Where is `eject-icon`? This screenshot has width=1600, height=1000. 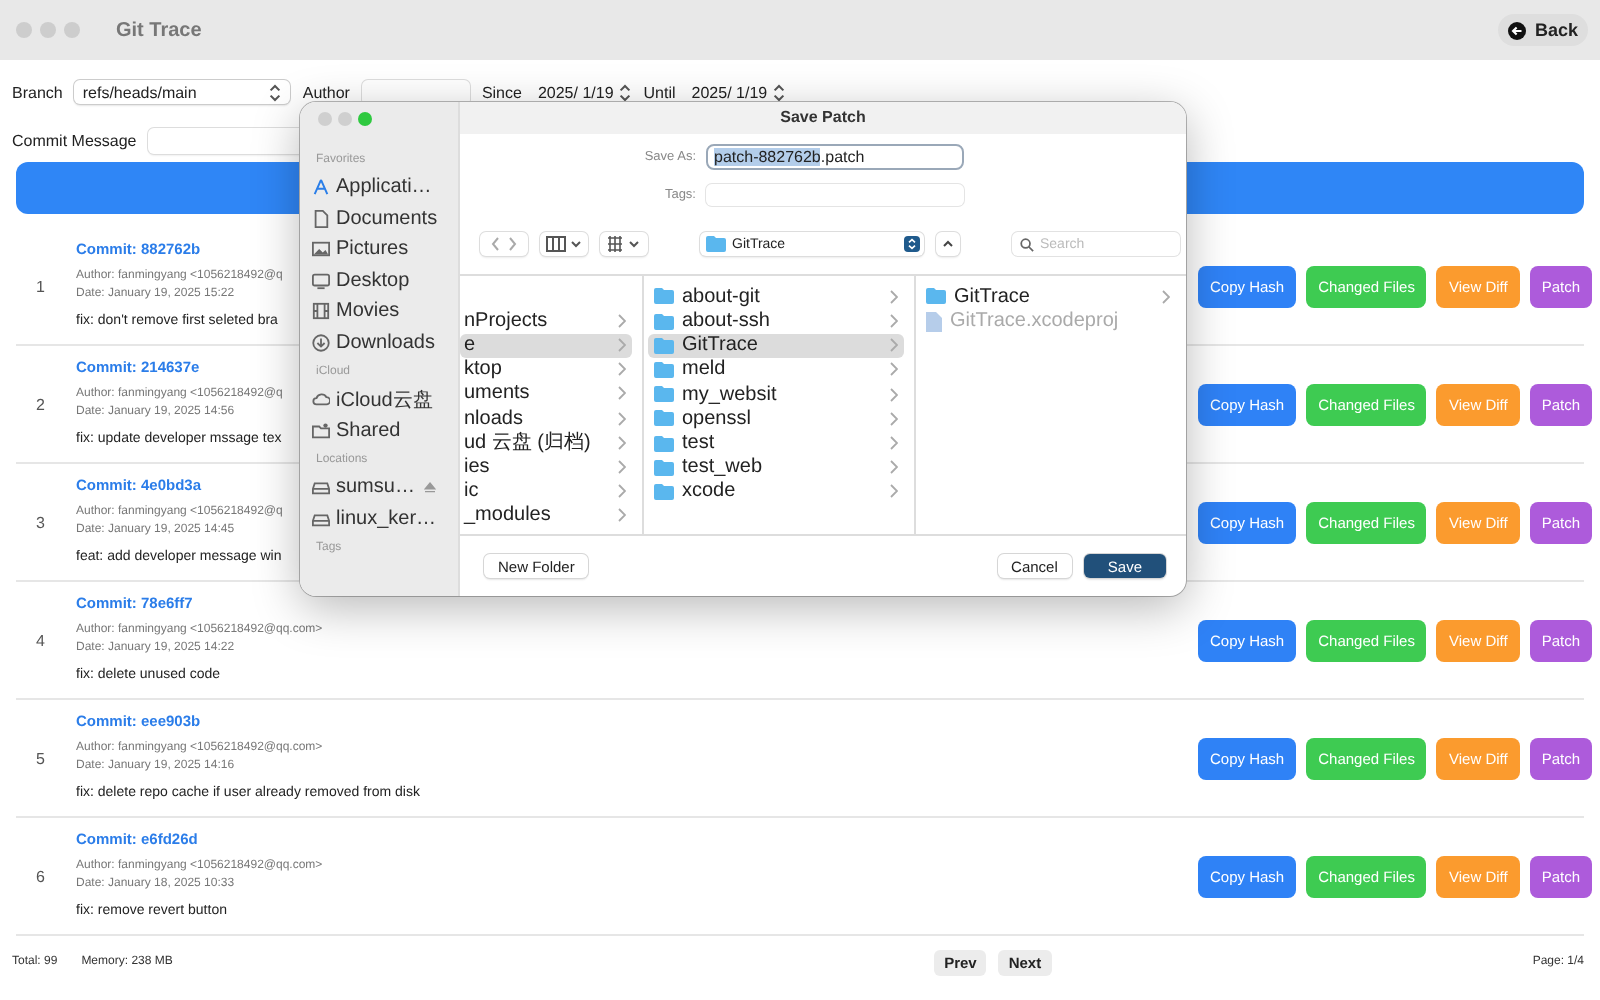
eject-icon is located at coordinates (430, 487).